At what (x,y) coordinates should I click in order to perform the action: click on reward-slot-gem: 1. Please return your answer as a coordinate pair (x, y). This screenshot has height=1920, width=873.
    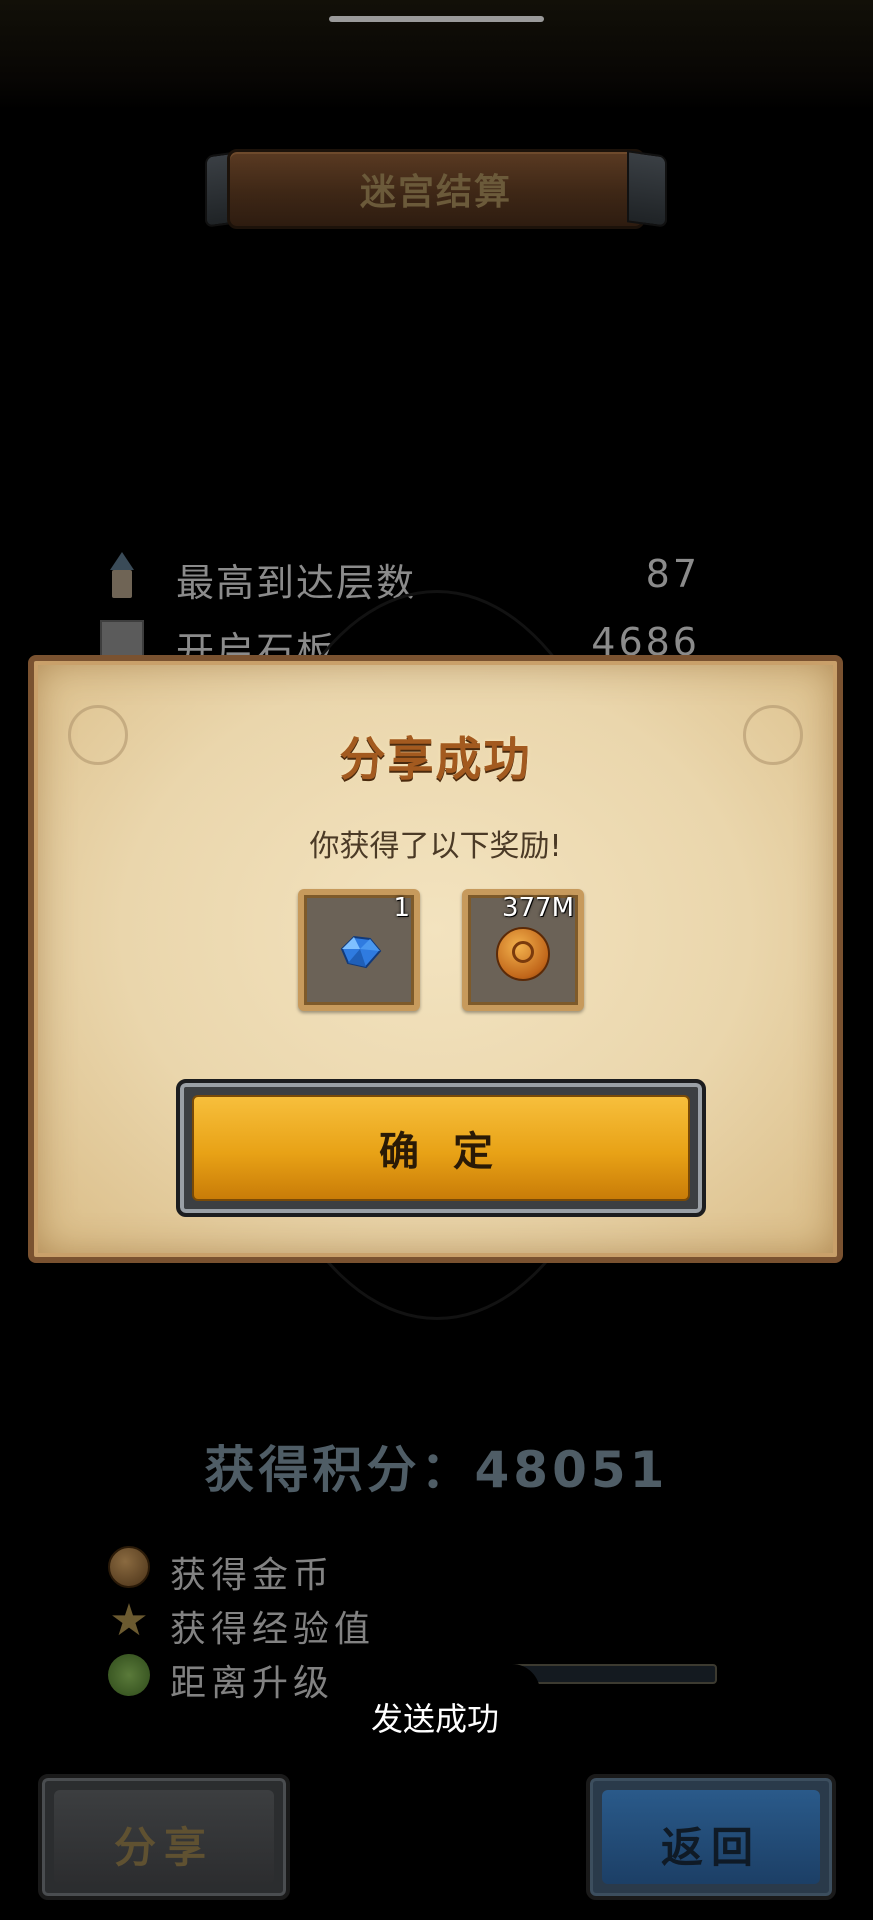
    Looking at the image, I should click on (359, 950).